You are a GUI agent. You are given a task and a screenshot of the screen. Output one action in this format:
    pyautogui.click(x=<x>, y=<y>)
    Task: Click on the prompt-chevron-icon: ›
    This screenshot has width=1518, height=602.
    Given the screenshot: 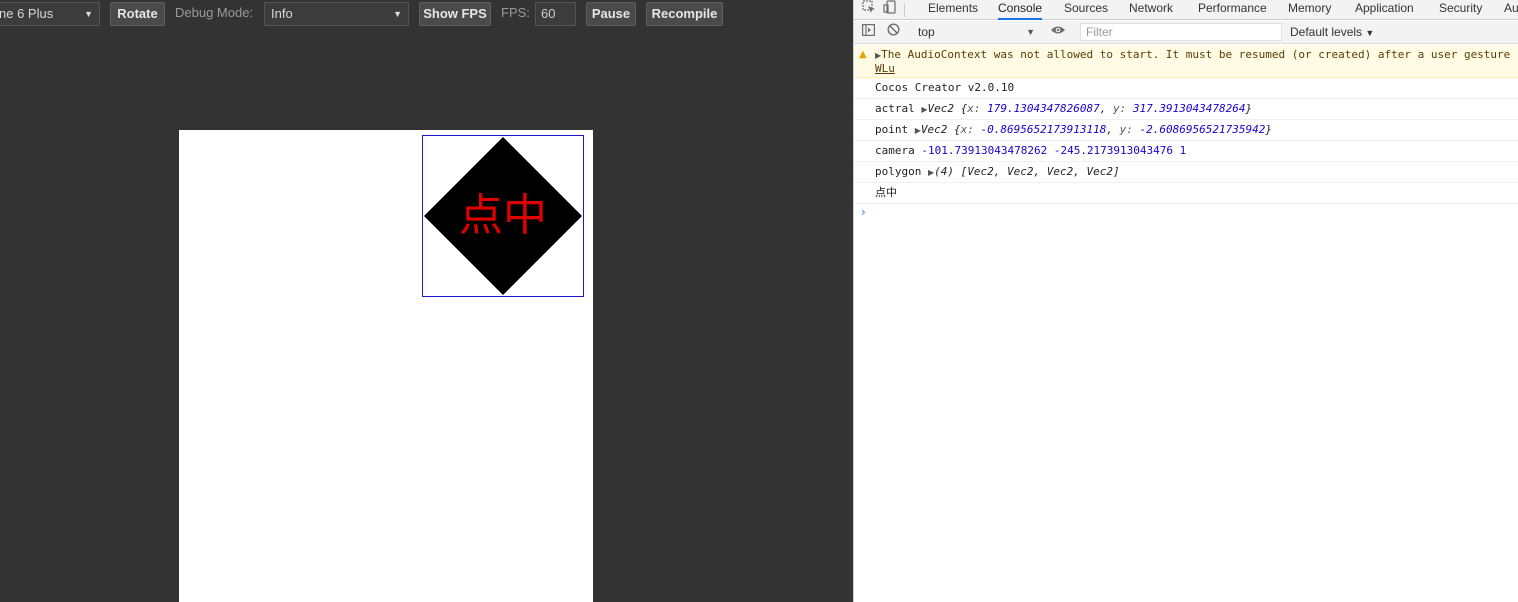 What is the action you would take?
    pyautogui.click(x=863, y=212)
    